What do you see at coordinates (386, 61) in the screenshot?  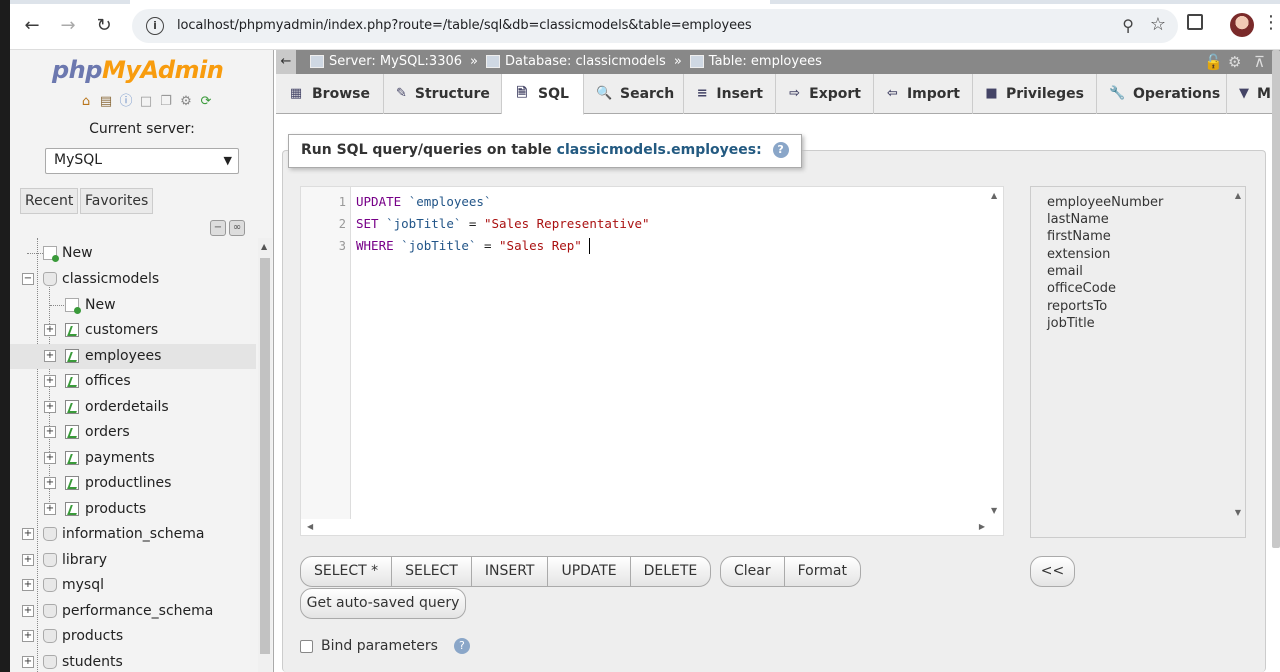 I see `breadcrumb-server: Server: MySQL:3306` at bounding box center [386, 61].